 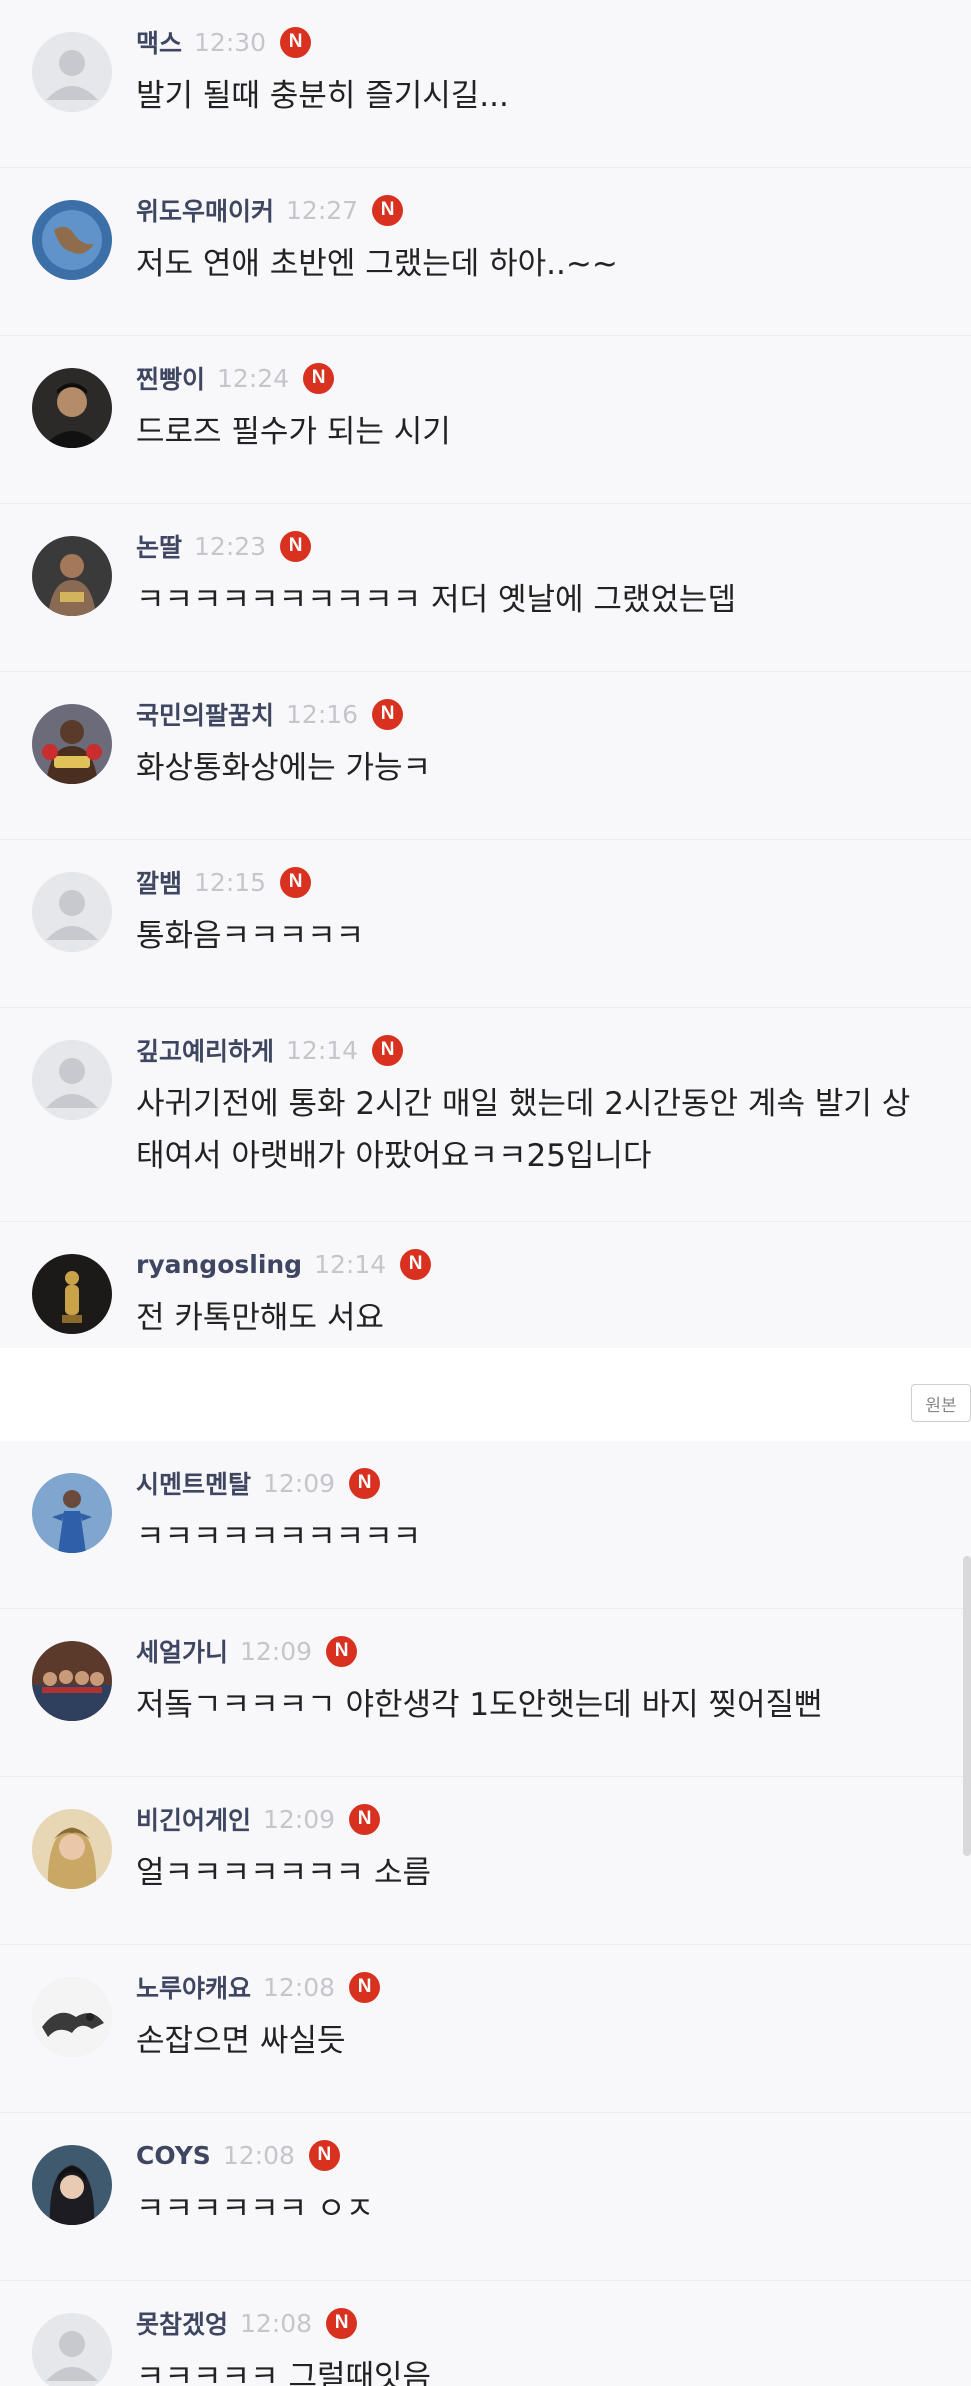 I want to click on comment-time: 12:24, so click(x=253, y=378).